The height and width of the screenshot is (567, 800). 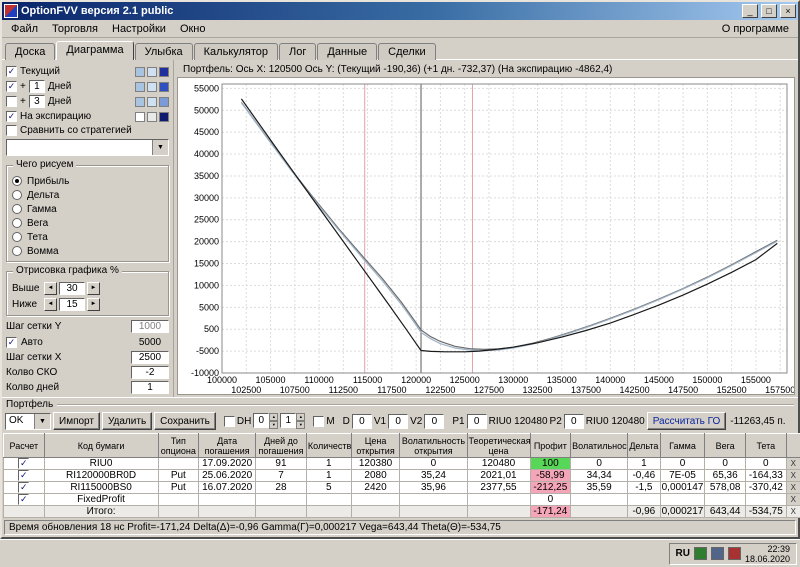 I want to click on tab-5: Лог, so click(x=298, y=51).